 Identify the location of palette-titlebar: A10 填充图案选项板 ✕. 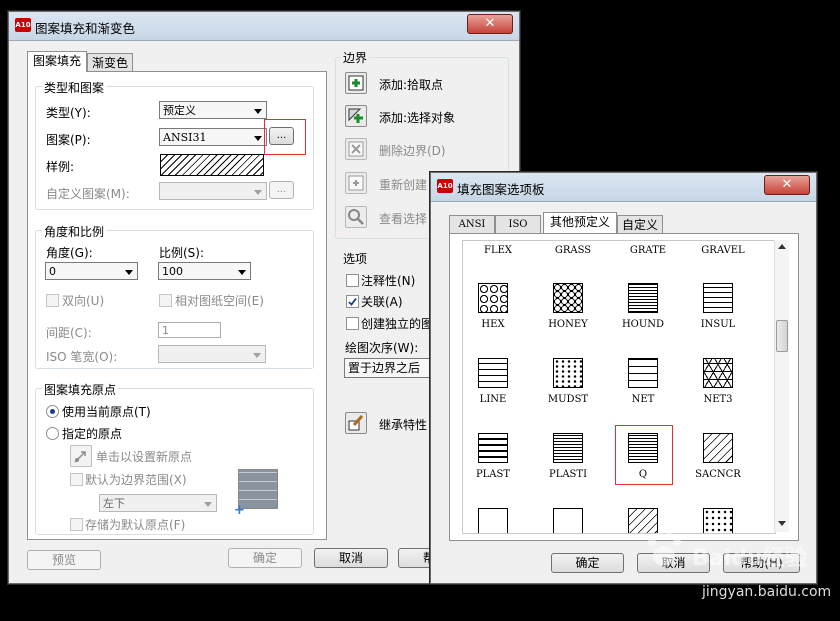
(623, 187).